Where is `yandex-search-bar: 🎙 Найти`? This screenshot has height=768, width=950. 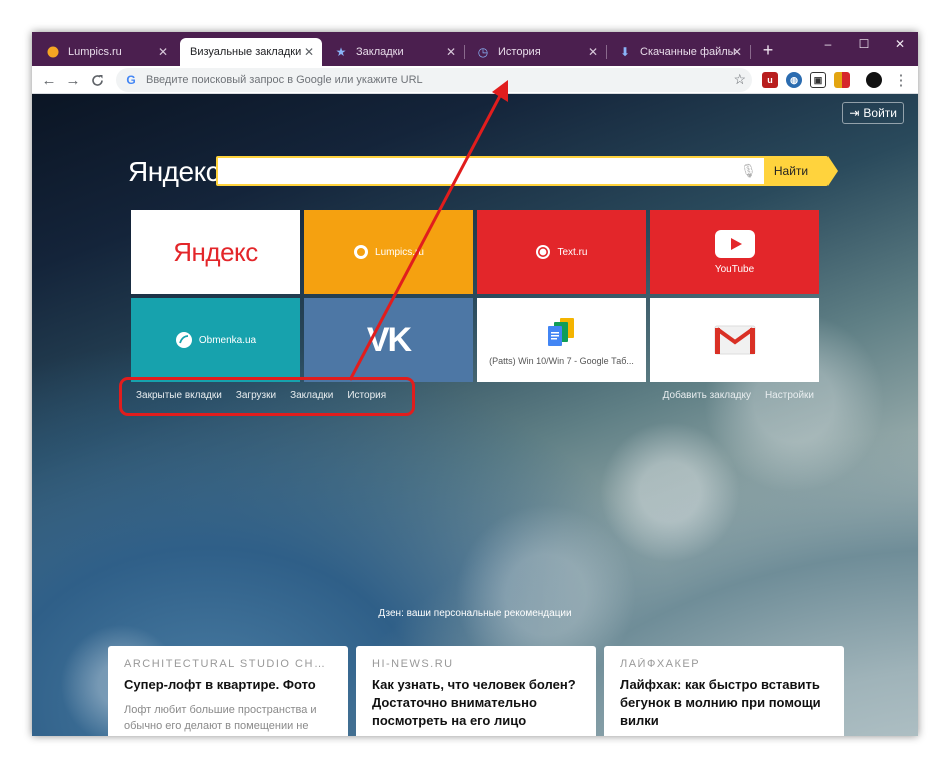 yandex-search-bar: 🎙 Найти is located at coordinates (527, 171).